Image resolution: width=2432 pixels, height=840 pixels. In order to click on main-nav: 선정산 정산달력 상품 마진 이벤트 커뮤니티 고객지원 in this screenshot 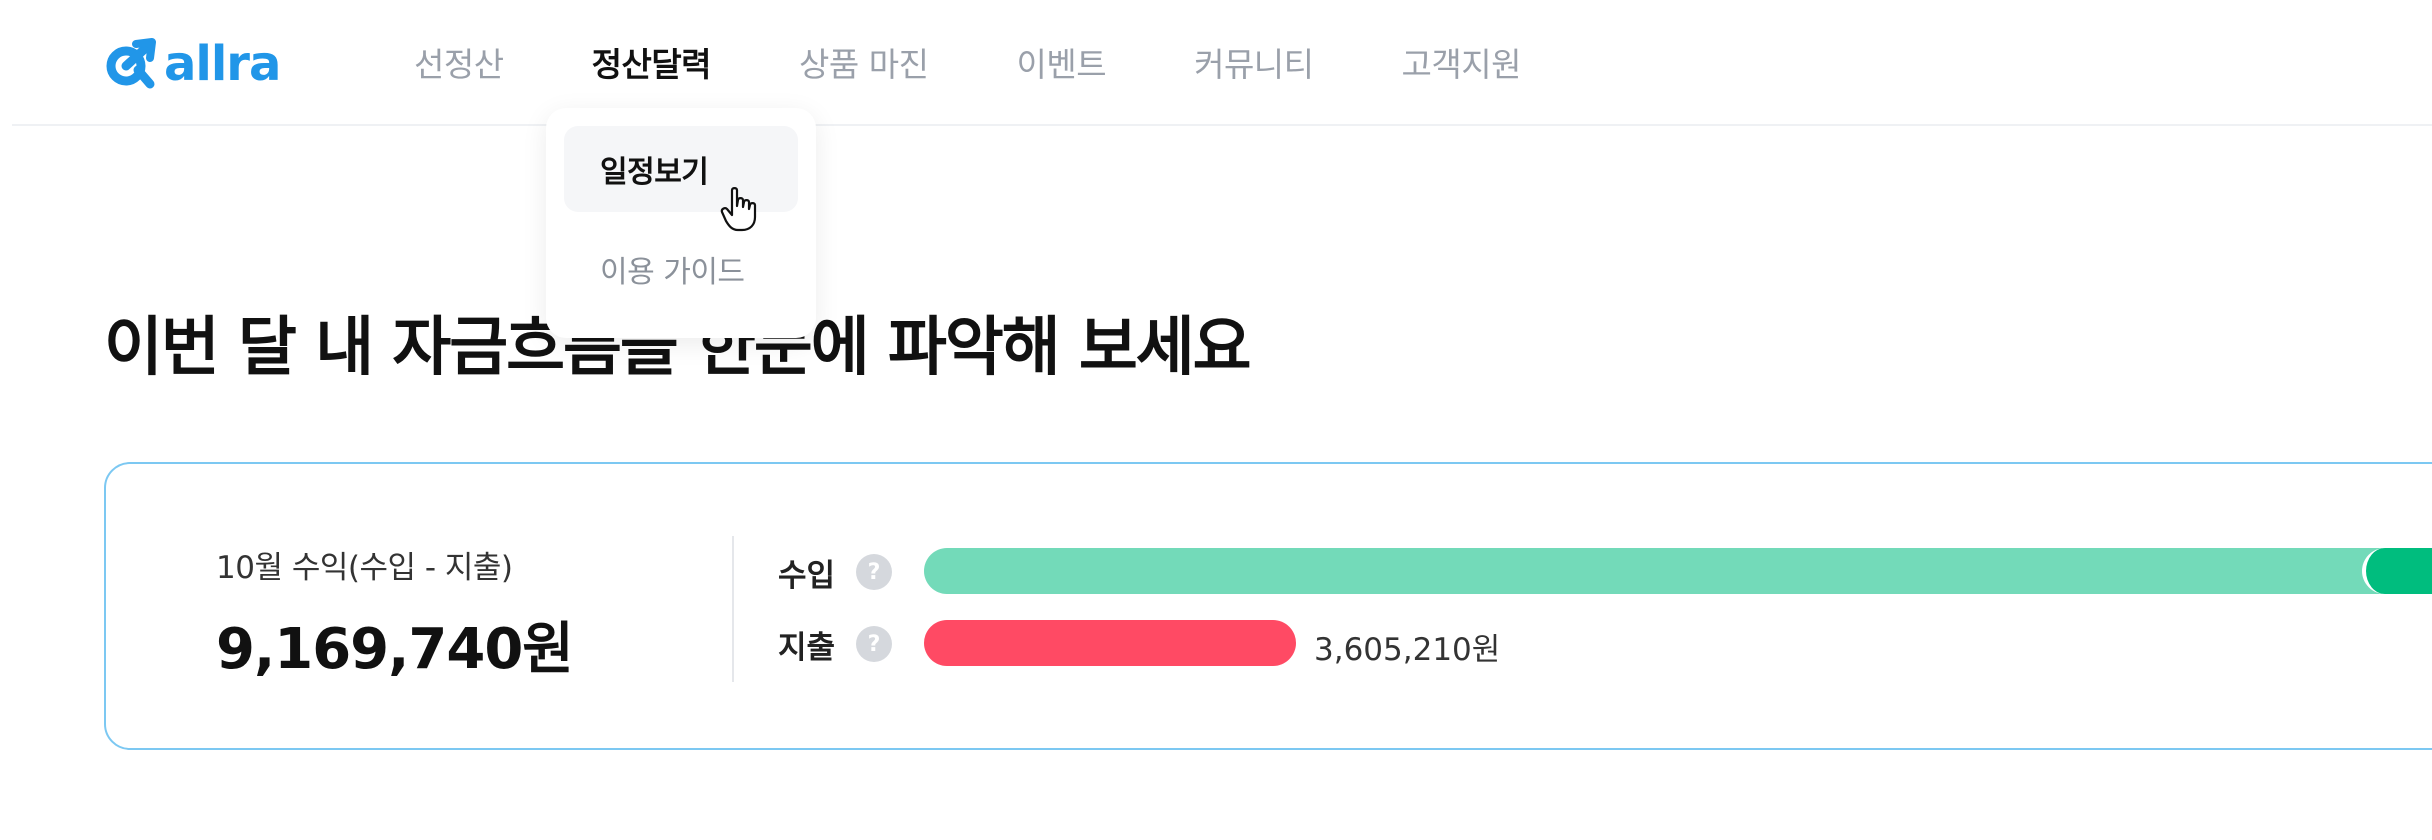, I will do `click(1011, 62)`.